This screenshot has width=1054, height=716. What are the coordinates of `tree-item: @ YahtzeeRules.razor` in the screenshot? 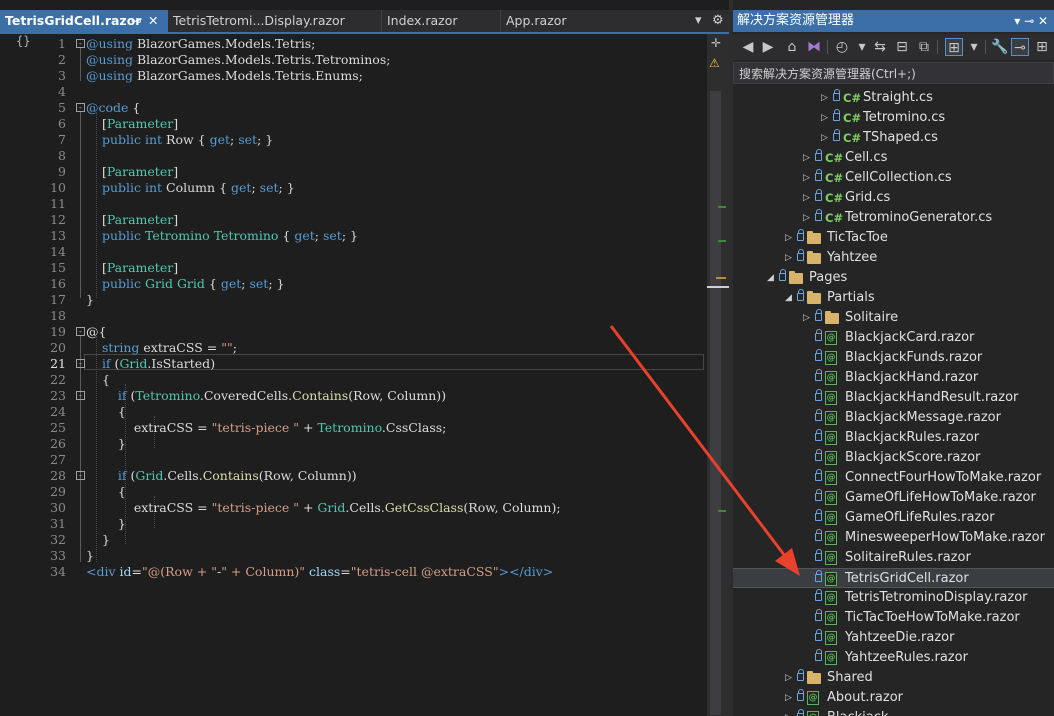 It's located at (893, 658).